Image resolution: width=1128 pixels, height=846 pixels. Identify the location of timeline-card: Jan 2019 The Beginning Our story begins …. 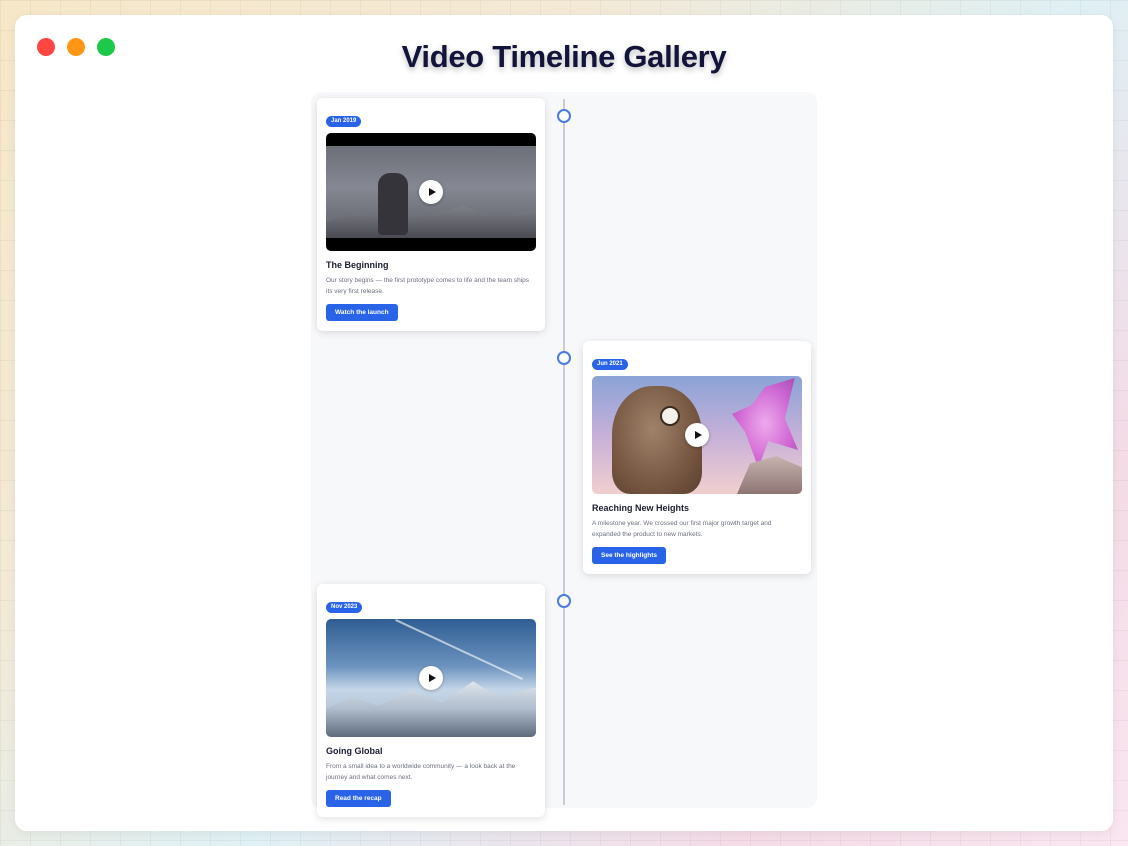
(431, 214).